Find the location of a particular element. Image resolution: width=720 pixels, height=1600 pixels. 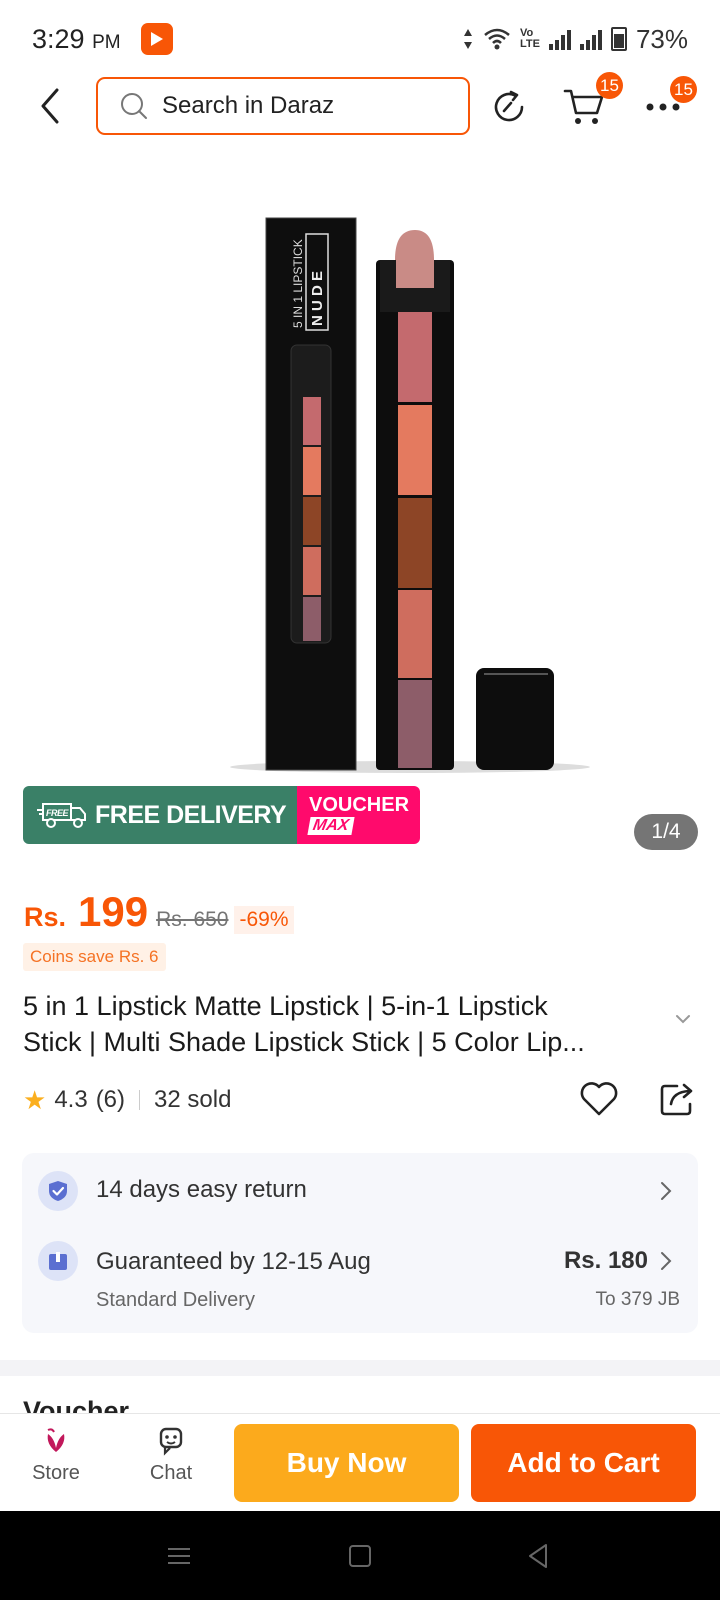

system-navigation-bar is located at coordinates (360, 1555).